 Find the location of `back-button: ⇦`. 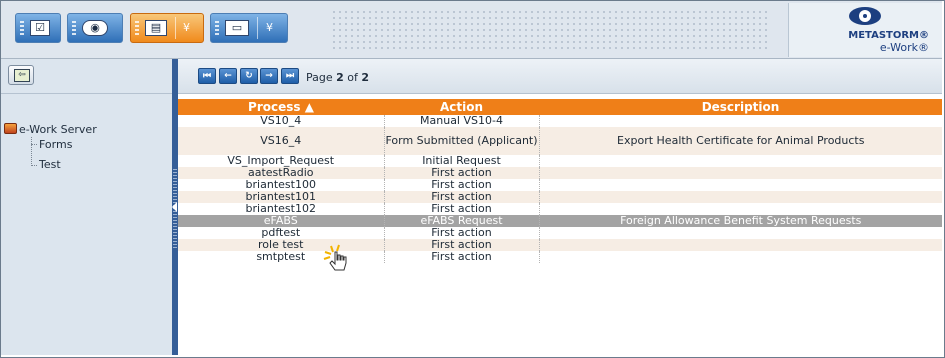

back-button: ⇦ is located at coordinates (21, 75).